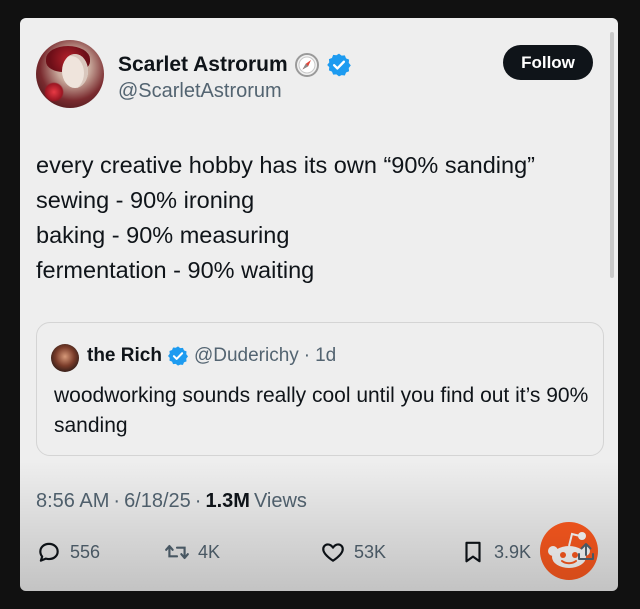  Describe the element at coordinates (586, 551) in the screenshot. I see `share-icon` at that location.